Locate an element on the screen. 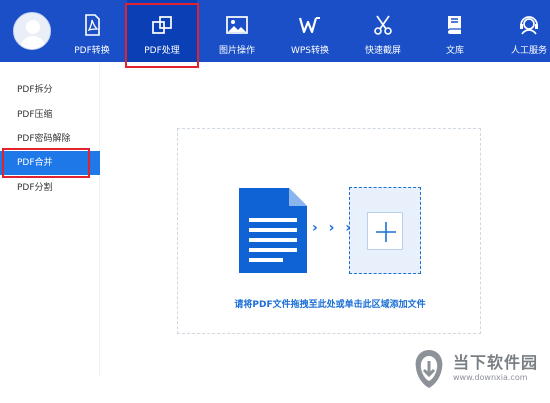 The width and height of the screenshot is (550, 403). plus-icon is located at coordinates (386, 232).